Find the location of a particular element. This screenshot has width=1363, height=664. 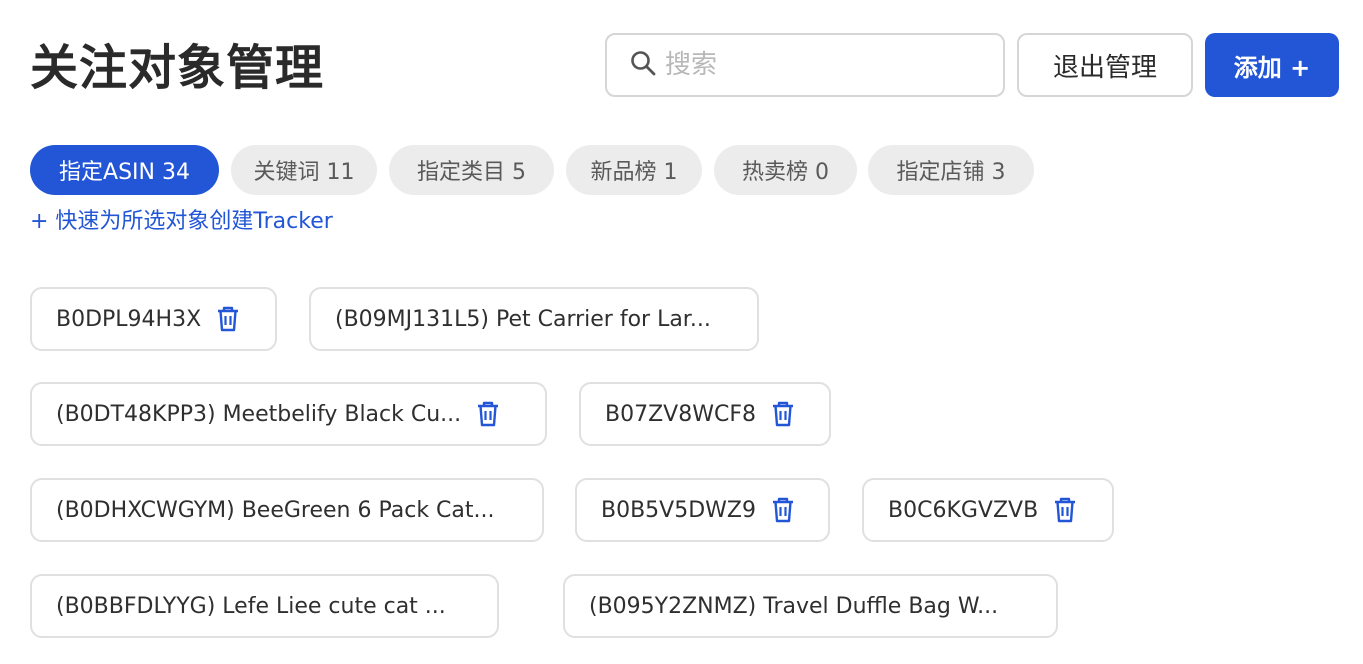

target-item: B0DPL94H3X is located at coordinates (153, 319).